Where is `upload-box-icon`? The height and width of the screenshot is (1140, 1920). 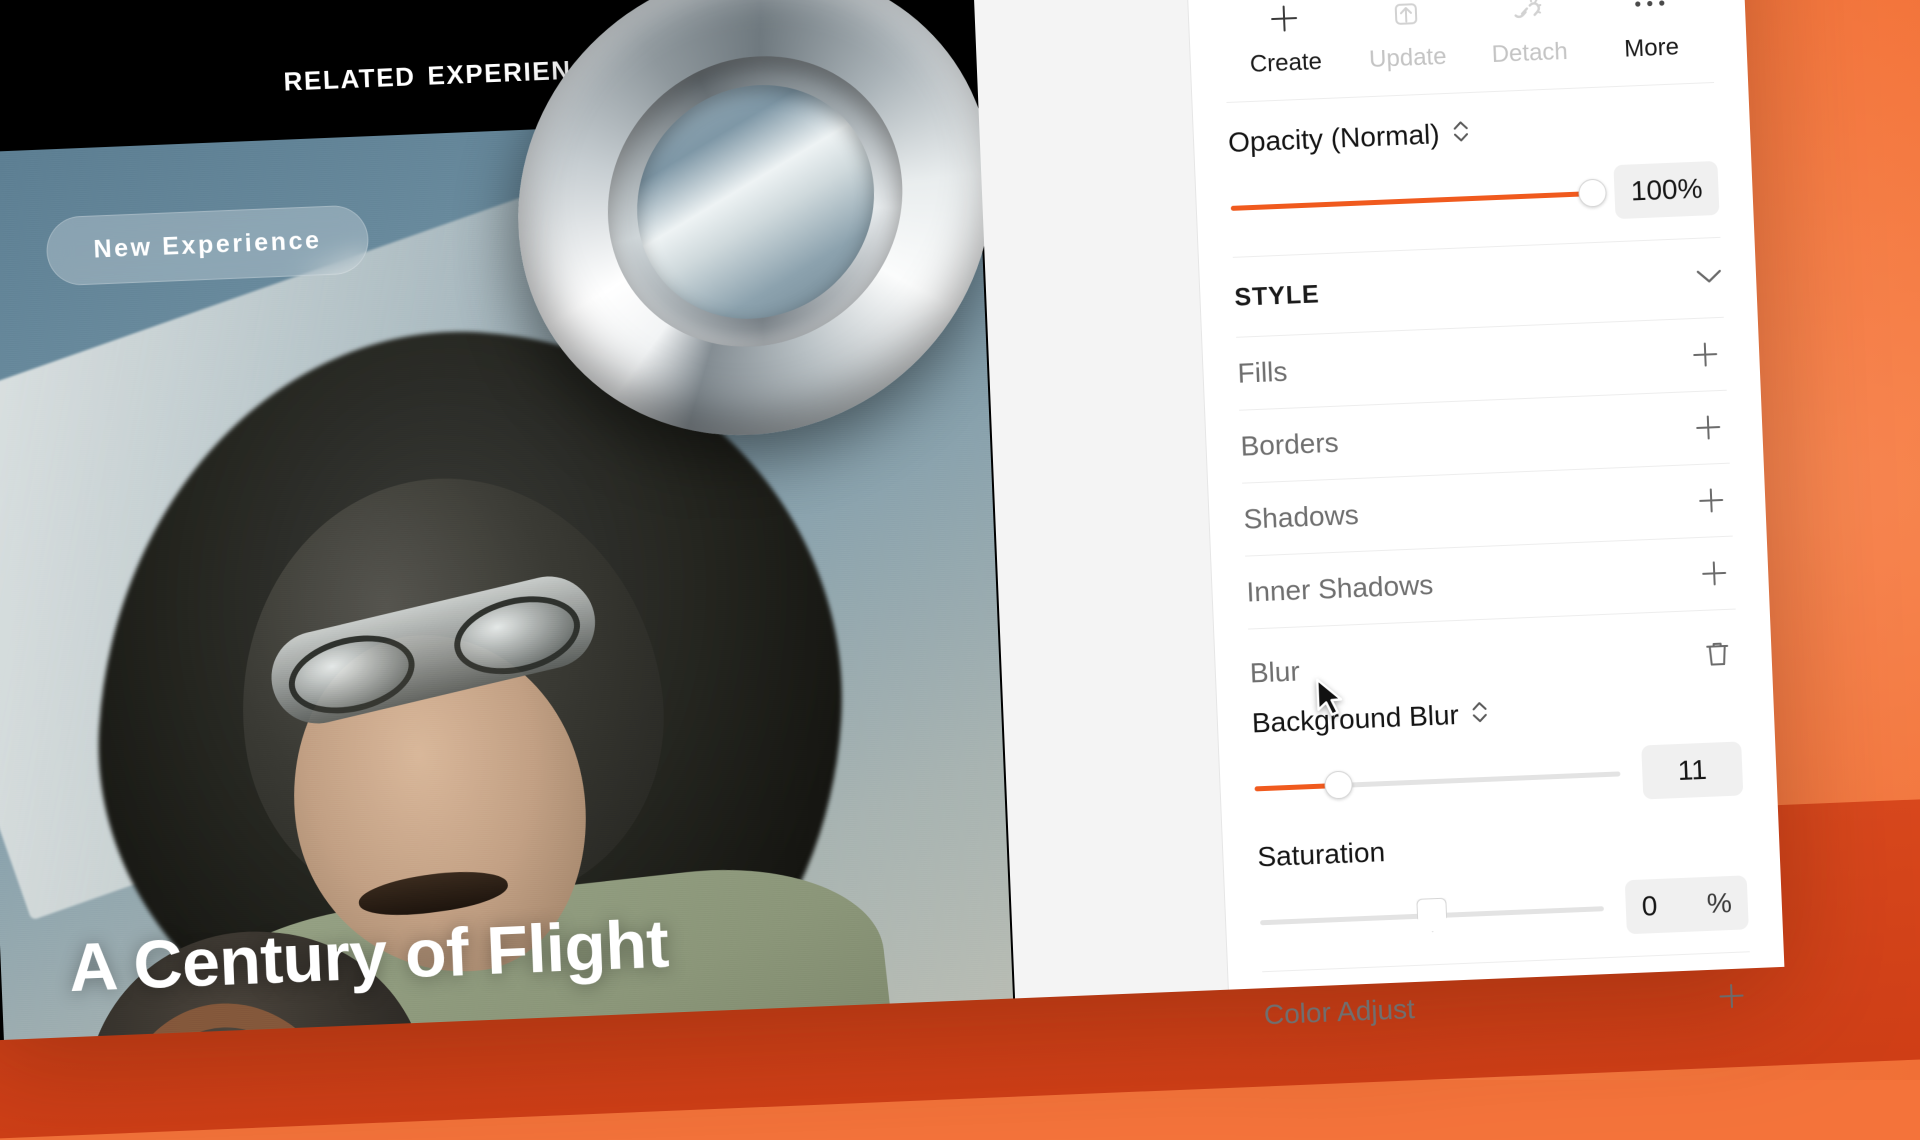 upload-box-icon is located at coordinates (1405, 15).